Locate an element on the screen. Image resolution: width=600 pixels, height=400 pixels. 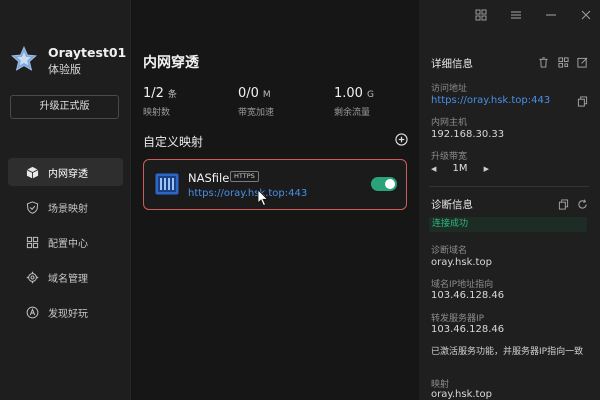
delete-icon is located at coordinates (543, 62).